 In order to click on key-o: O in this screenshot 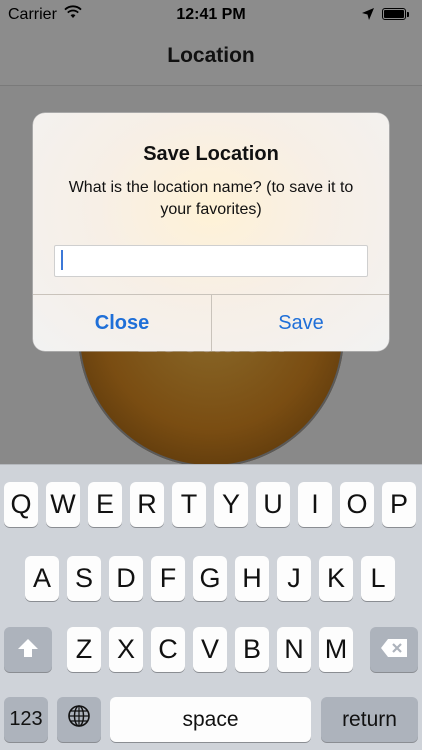, I will do `click(357, 504)`.